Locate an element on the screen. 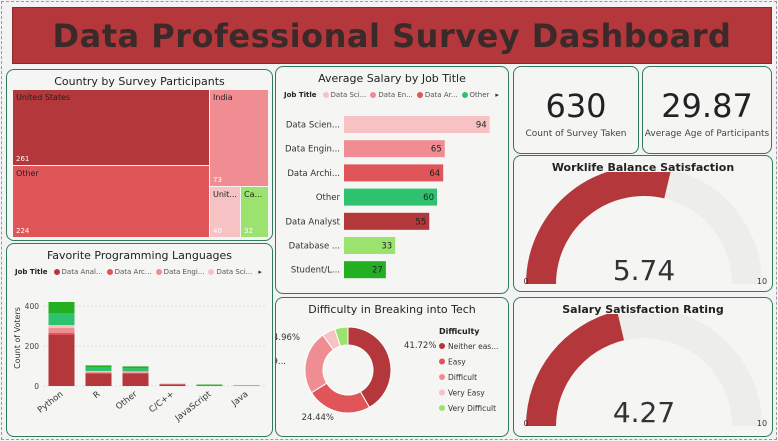  salary-value-label: 94 is located at coordinates (481, 126).